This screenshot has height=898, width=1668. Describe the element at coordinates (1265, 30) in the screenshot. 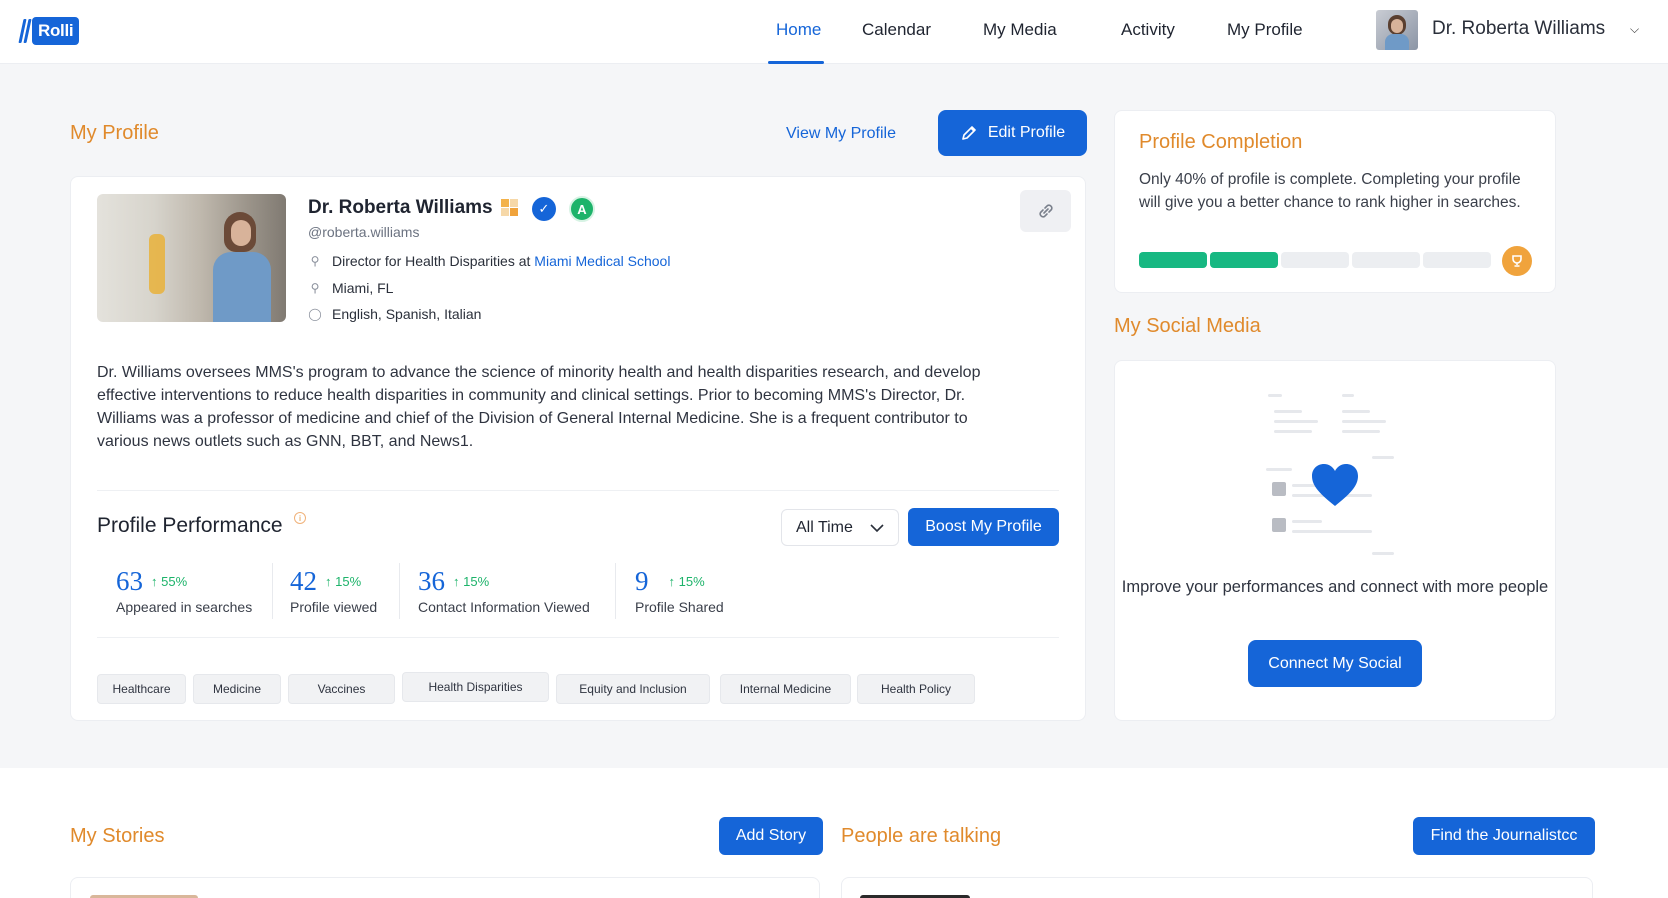

I see `nav-my-profile: My Profile` at that location.